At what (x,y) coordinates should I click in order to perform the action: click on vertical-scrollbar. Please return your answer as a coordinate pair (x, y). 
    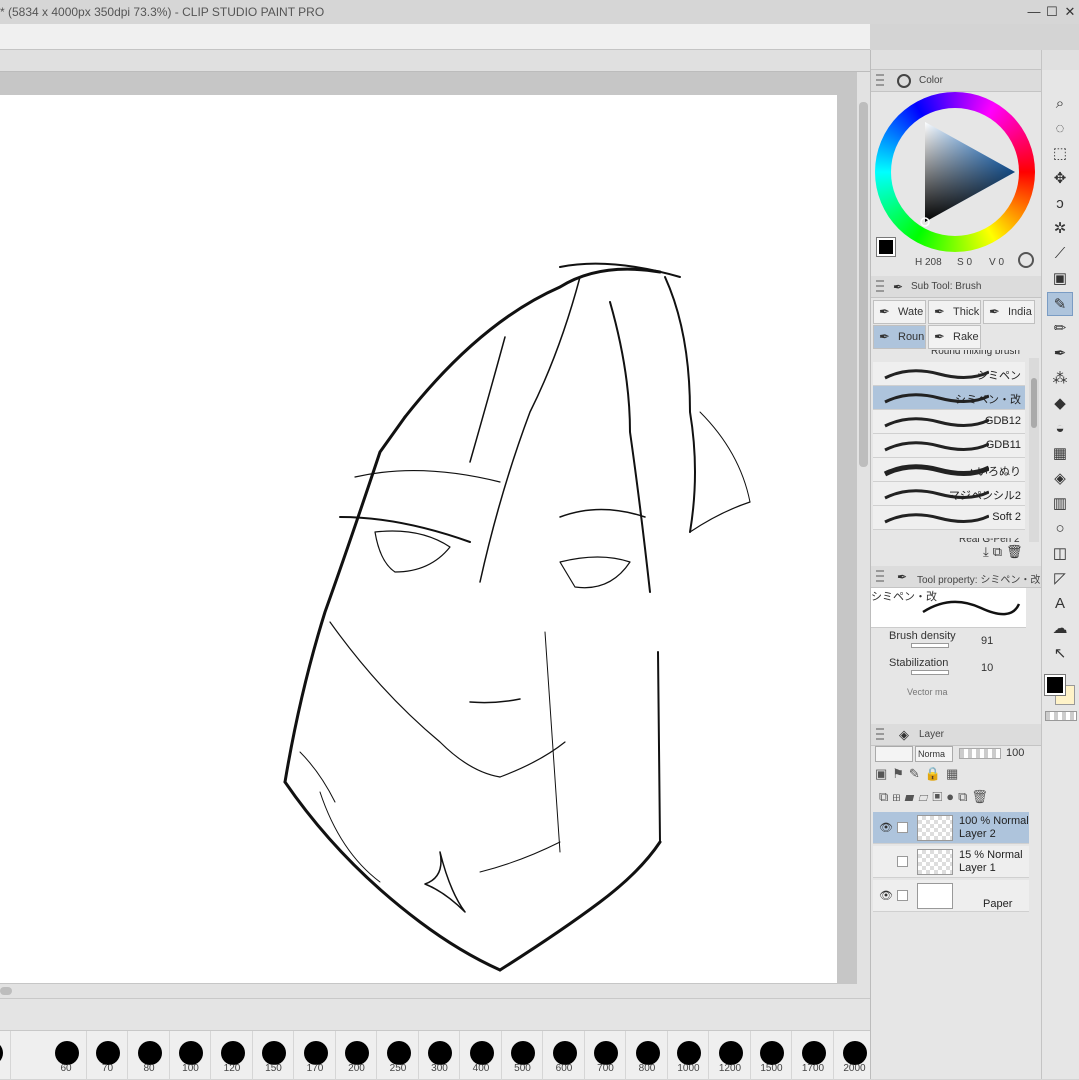
    Looking at the image, I should click on (863, 528).